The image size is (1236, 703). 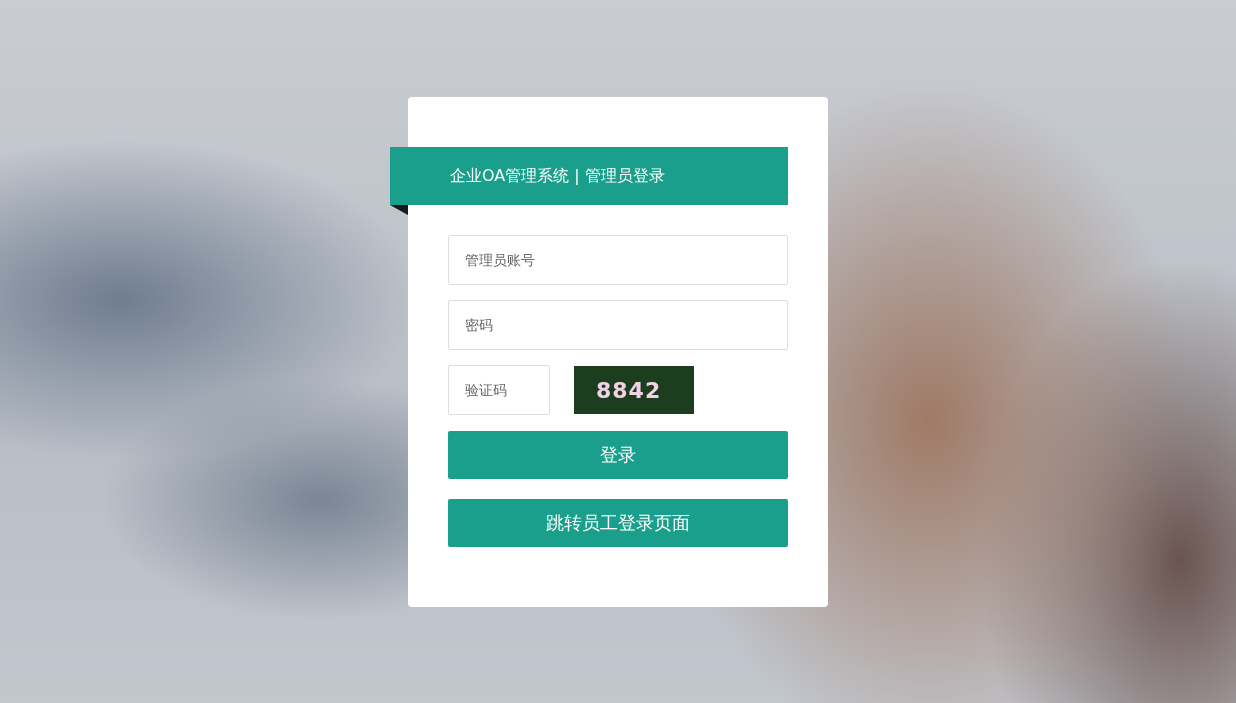 What do you see at coordinates (499, 390) in the screenshot?
I see `captcha-field: 验证码` at bounding box center [499, 390].